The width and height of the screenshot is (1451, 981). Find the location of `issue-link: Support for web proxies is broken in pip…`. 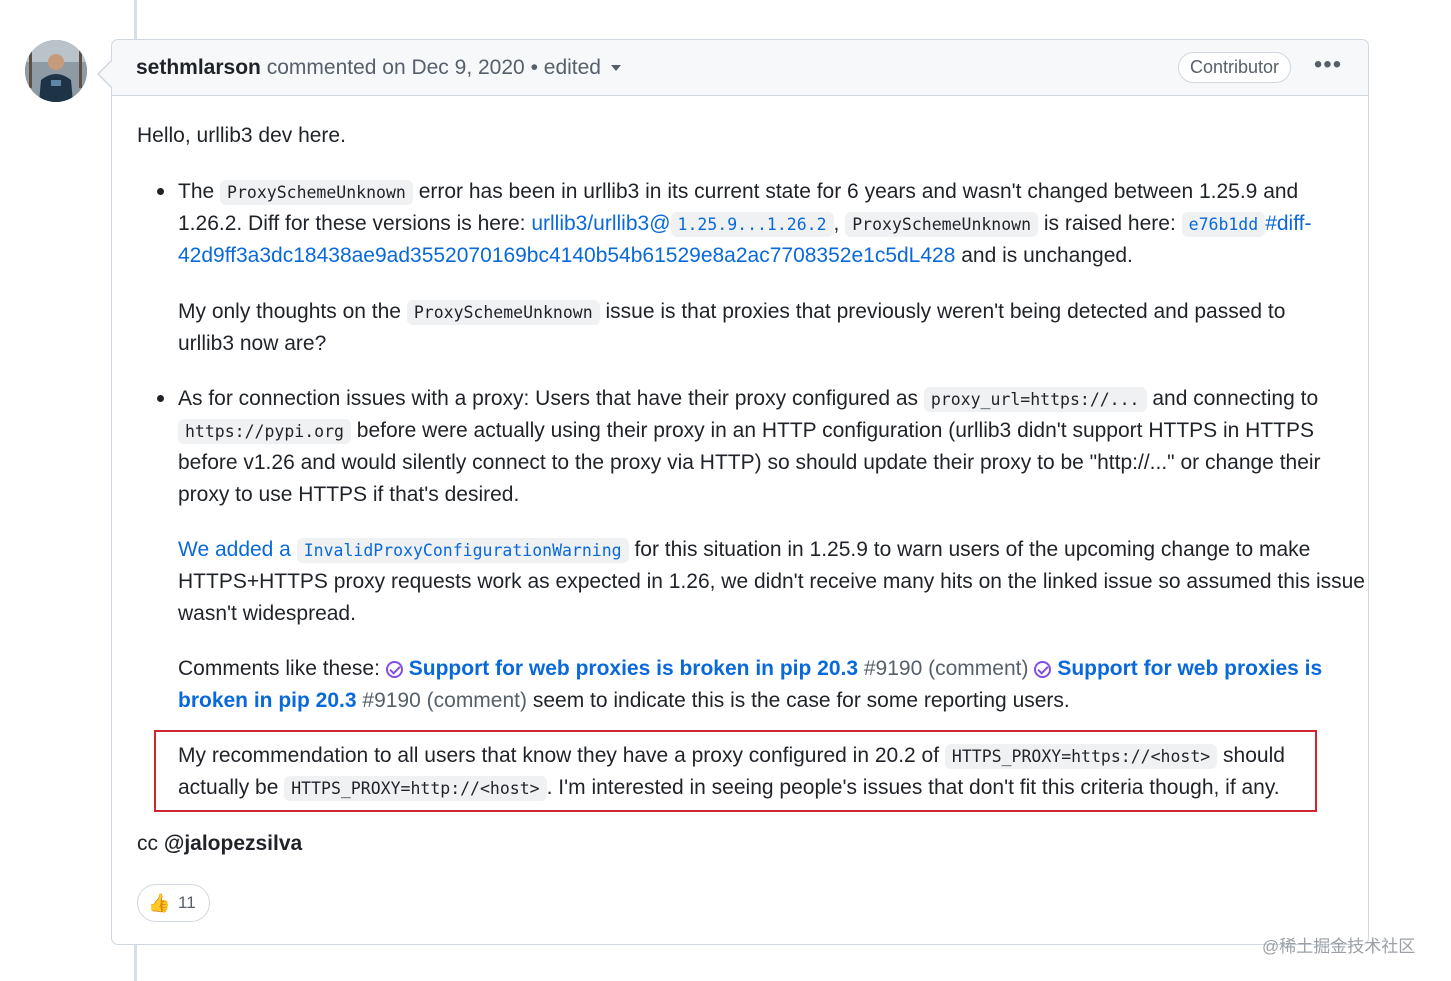

issue-link: Support for web proxies is broken in pip… is located at coordinates (633, 668).